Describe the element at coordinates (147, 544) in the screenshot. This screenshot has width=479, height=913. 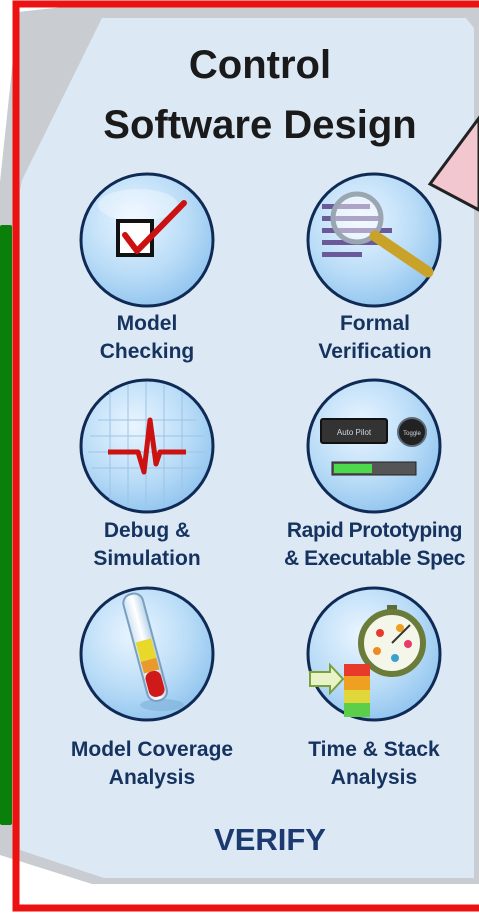
I see `debug-simulation-label: Debug & Simulation` at that location.